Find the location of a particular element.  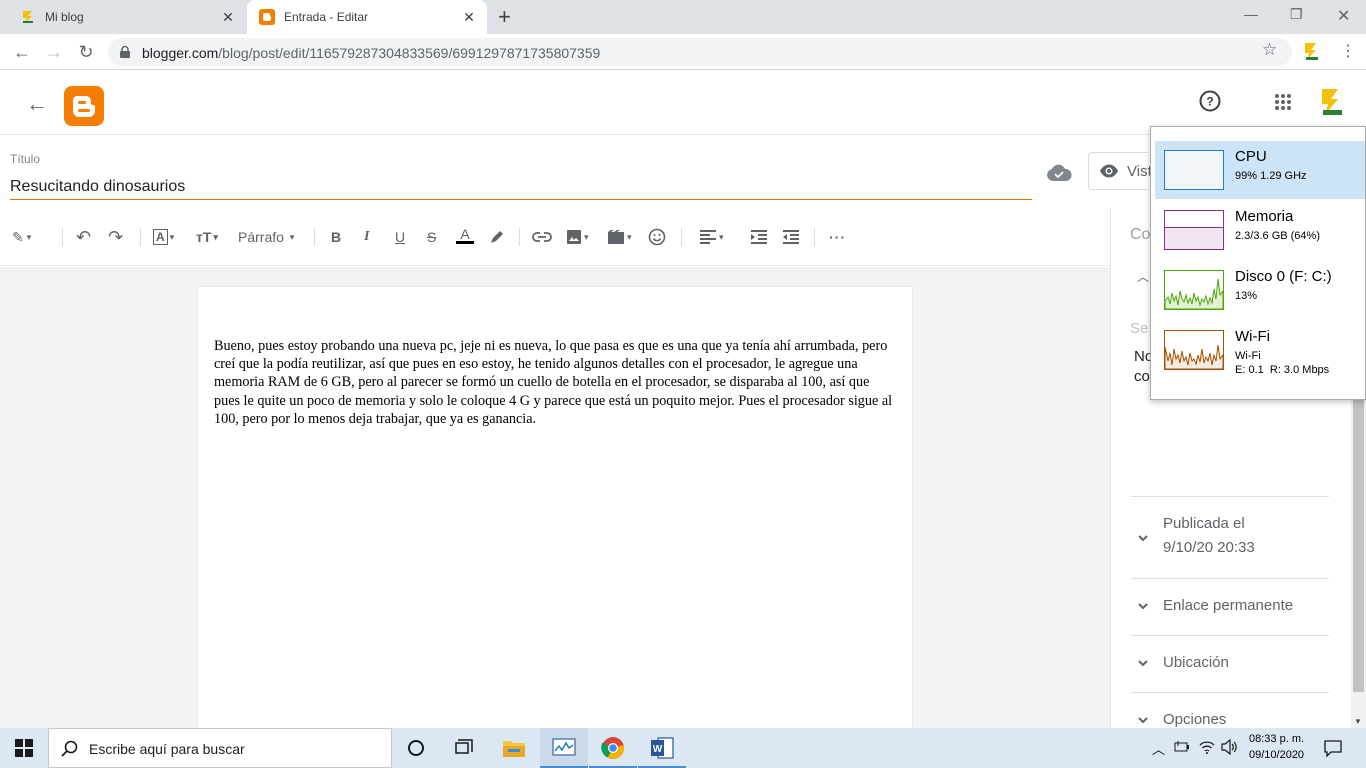

tm-row-memory: Memoria 2.3/3.6 GB (64%) is located at coordinates (1260, 230).